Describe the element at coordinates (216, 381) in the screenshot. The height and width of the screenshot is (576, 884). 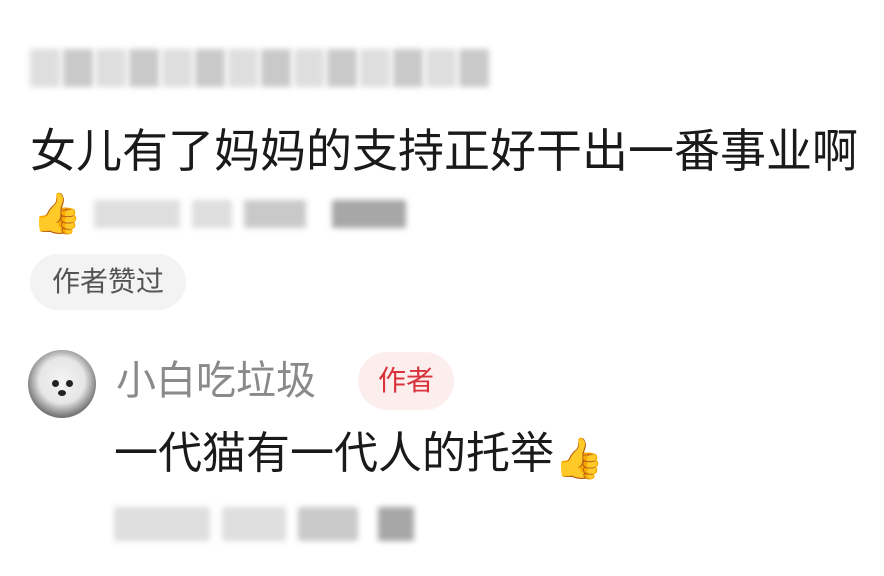
I see `reply-username: 小白吃垃圾` at that location.